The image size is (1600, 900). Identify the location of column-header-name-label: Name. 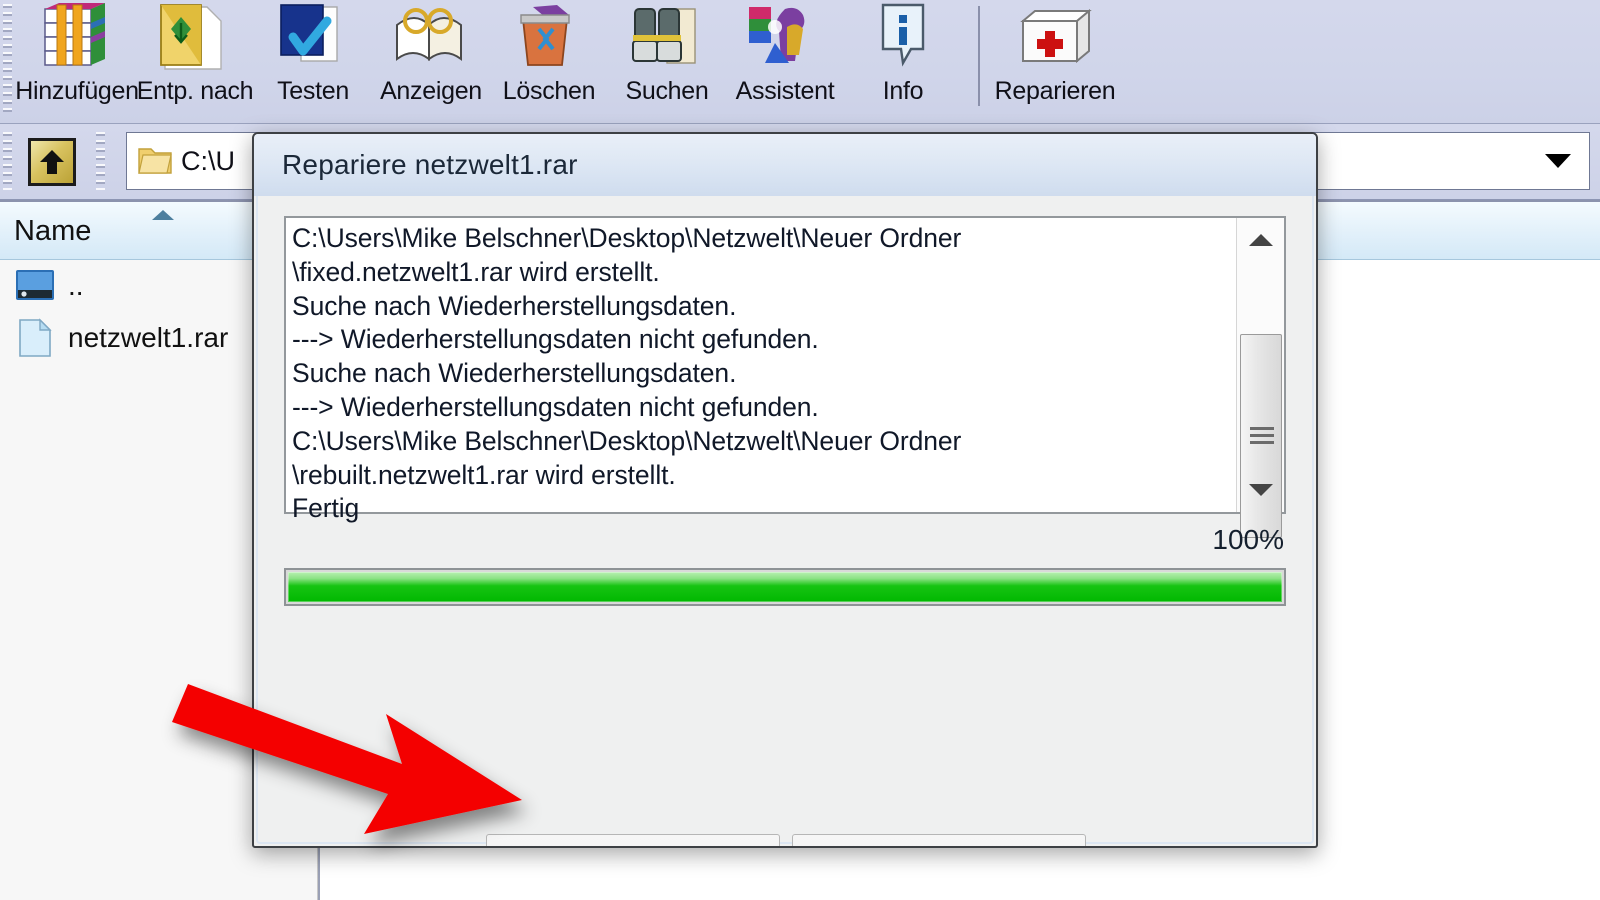
(53, 230).